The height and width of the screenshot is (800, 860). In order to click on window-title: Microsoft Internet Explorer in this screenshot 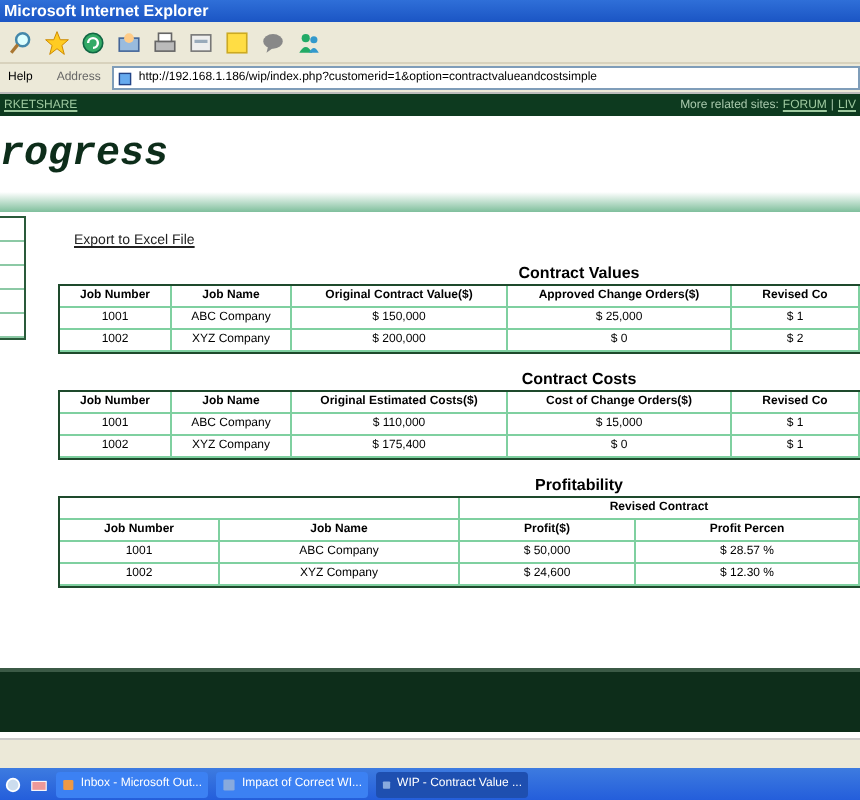, I will do `click(430, 11)`.